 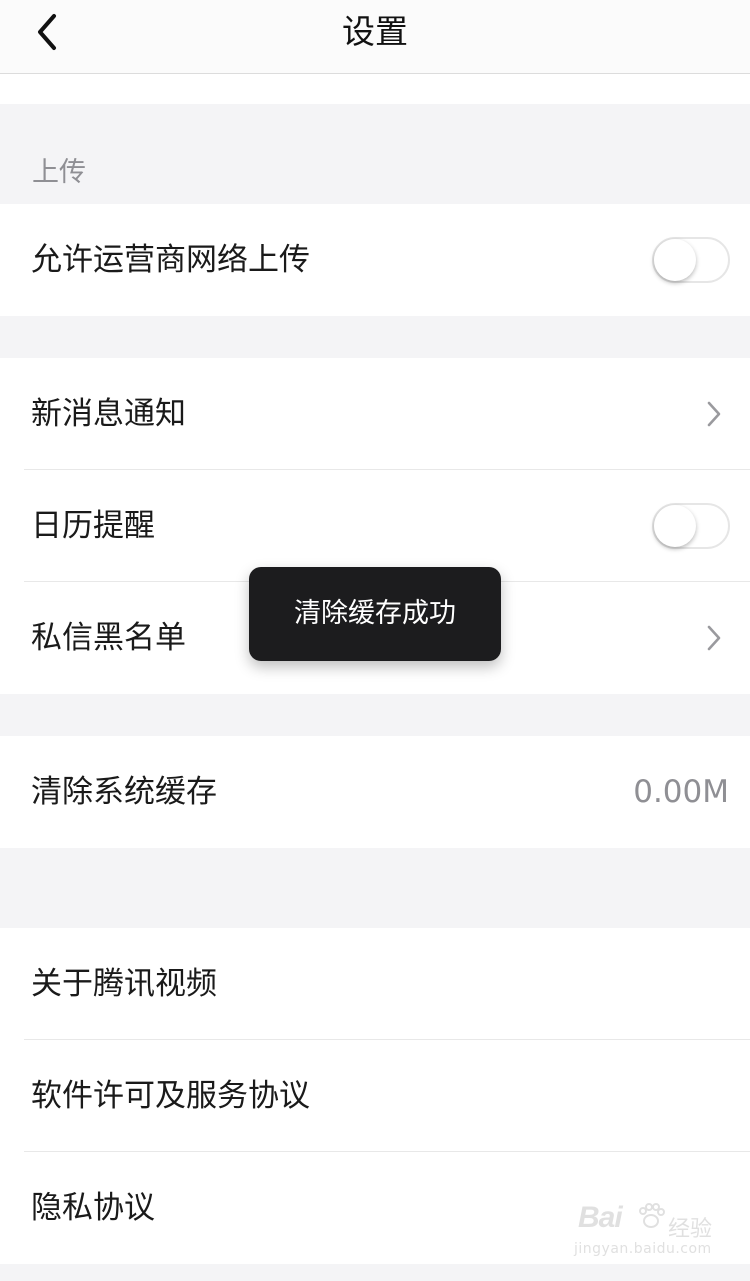 What do you see at coordinates (108, 414) in the screenshot?
I see `row-label: 新消息通知` at bounding box center [108, 414].